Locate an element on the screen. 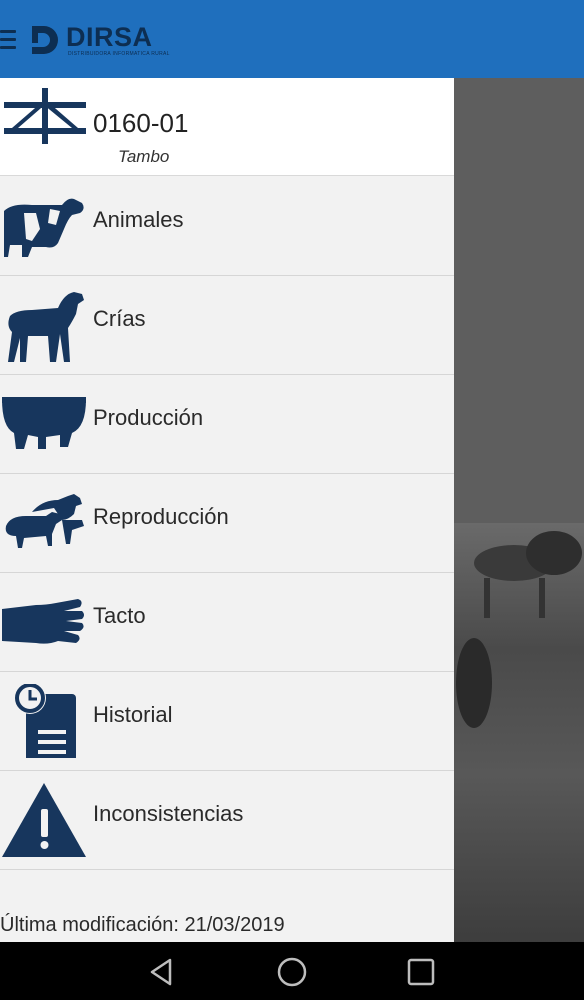 The image size is (584, 1000). warning-icon is located at coordinates (44, 820).